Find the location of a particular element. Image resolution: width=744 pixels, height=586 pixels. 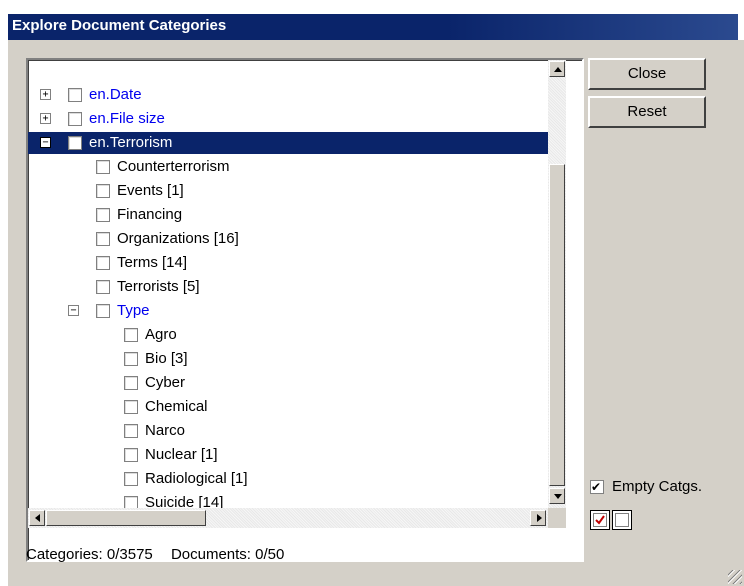

reset-button: Reset is located at coordinates (647, 112).